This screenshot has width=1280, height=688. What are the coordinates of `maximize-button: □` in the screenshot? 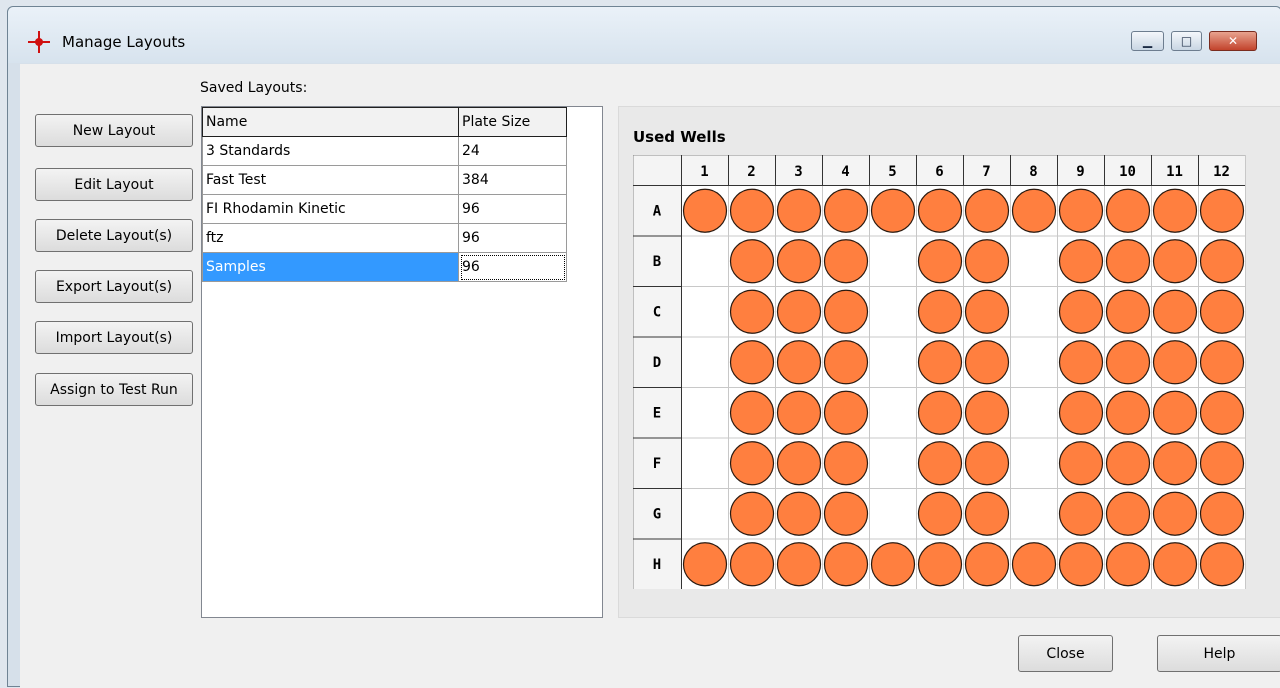 It's located at (1186, 41).